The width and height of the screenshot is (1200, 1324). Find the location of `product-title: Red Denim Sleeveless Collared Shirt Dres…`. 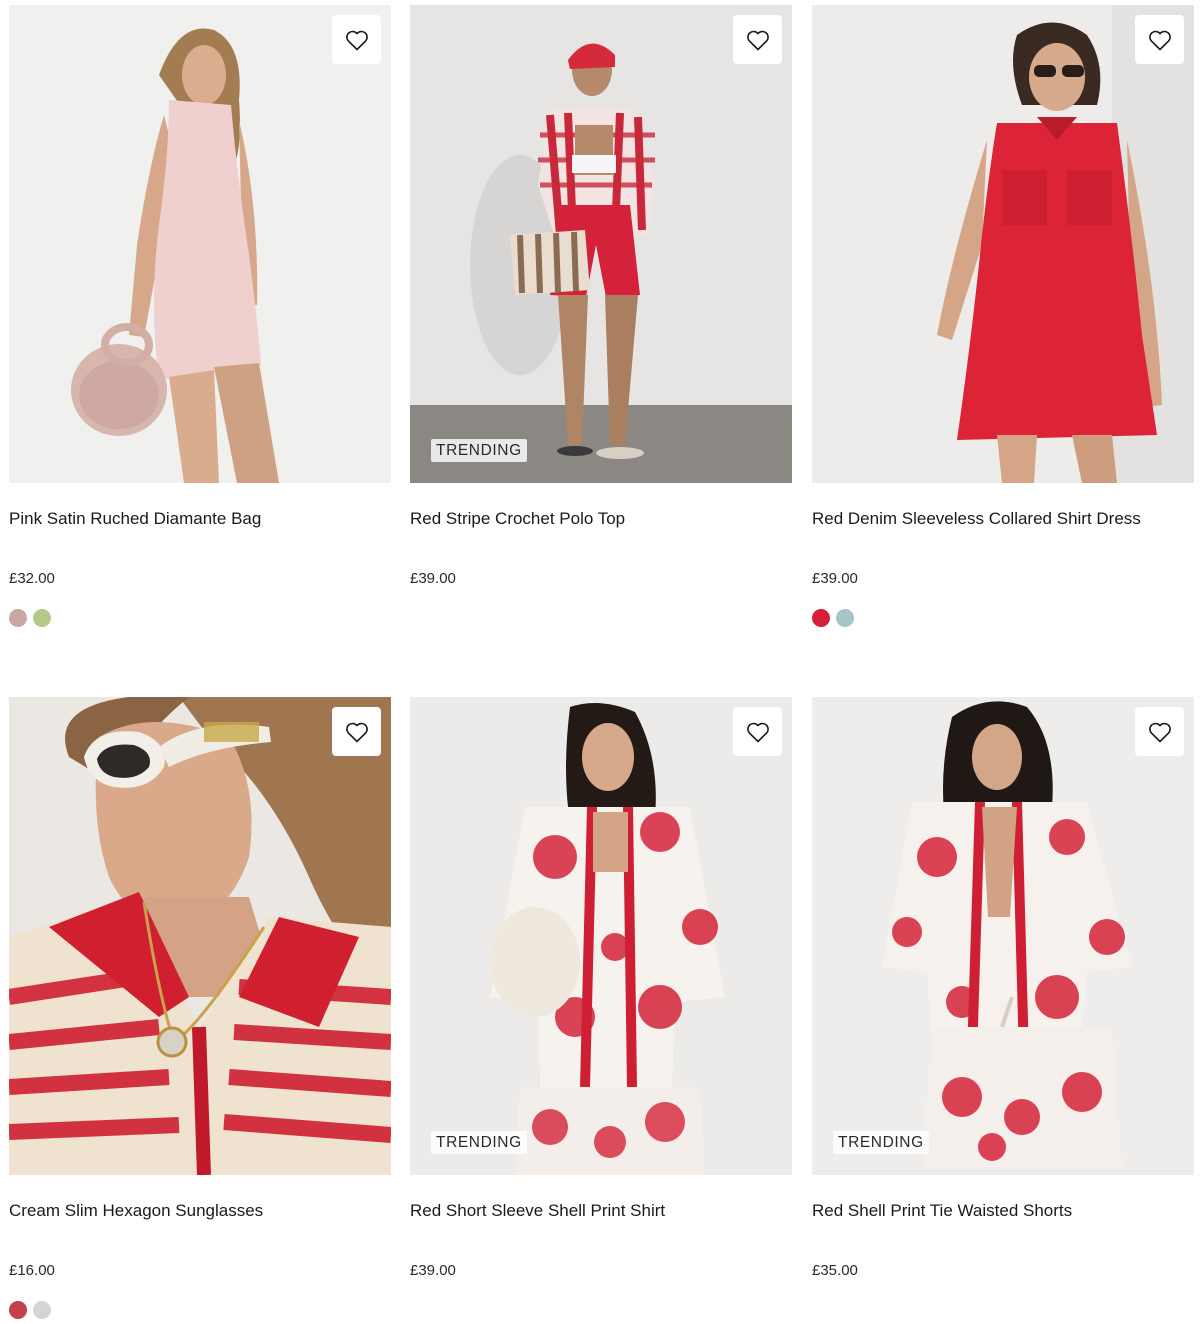

product-title: Red Denim Sleeveless Collared Shirt Dres… is located at coordinates (1003, 519).